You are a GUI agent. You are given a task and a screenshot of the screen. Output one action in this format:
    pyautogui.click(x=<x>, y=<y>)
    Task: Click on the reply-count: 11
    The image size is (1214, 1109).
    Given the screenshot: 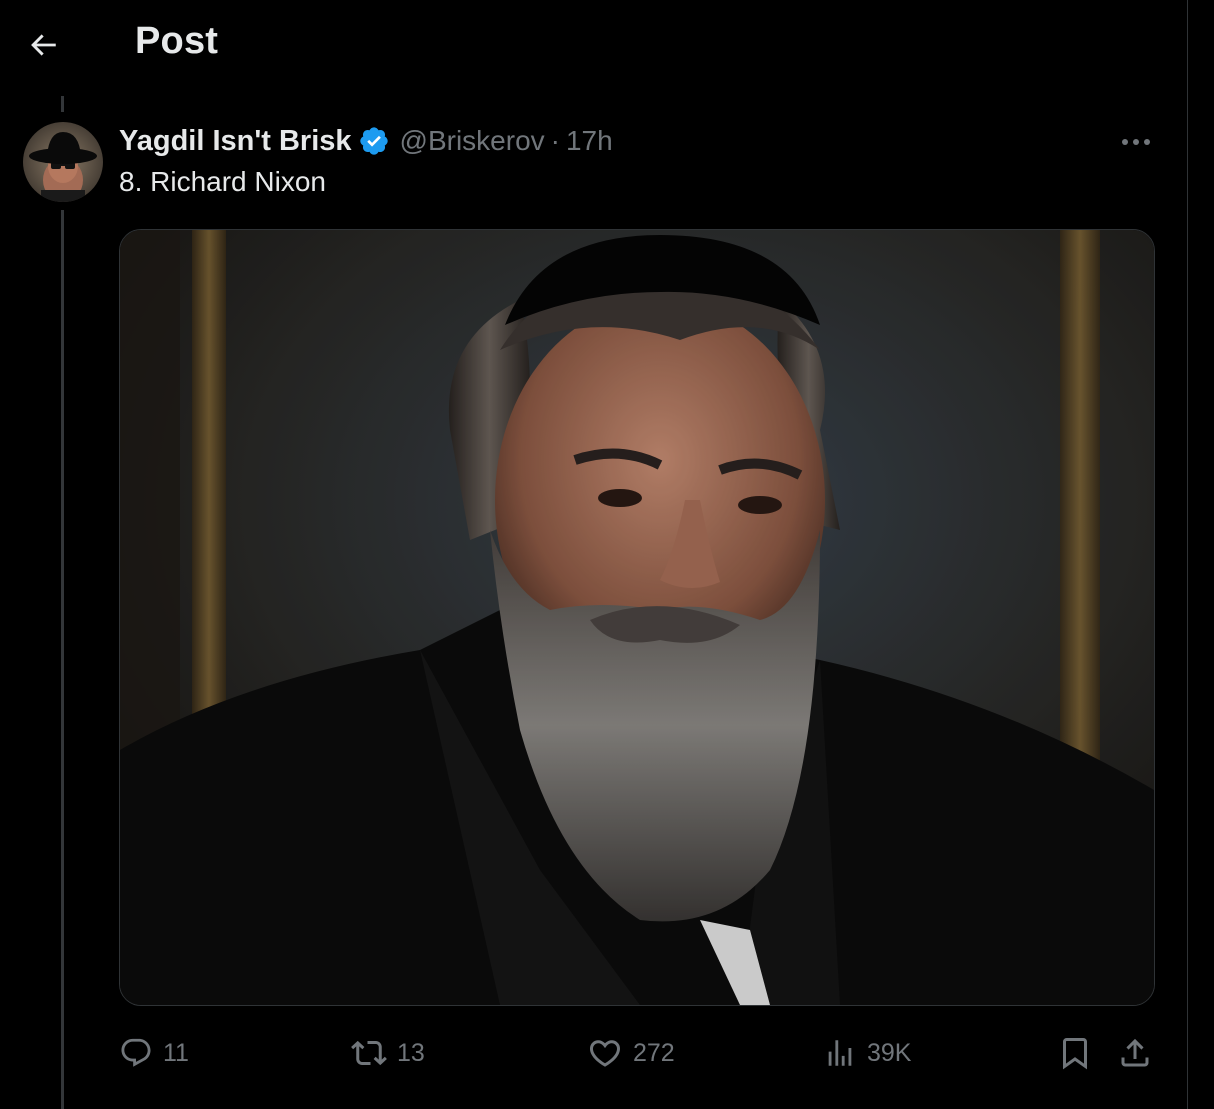 What is the action you would take?
    pyautogui.click(x=176, y=1052)
    